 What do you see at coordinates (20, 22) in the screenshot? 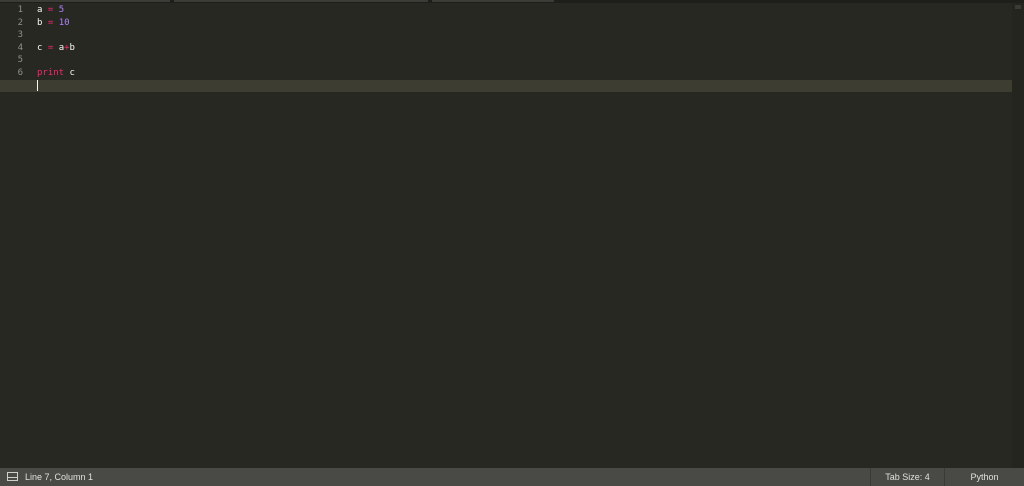
I see `line-number: 2` at bounding box center [20, 22].